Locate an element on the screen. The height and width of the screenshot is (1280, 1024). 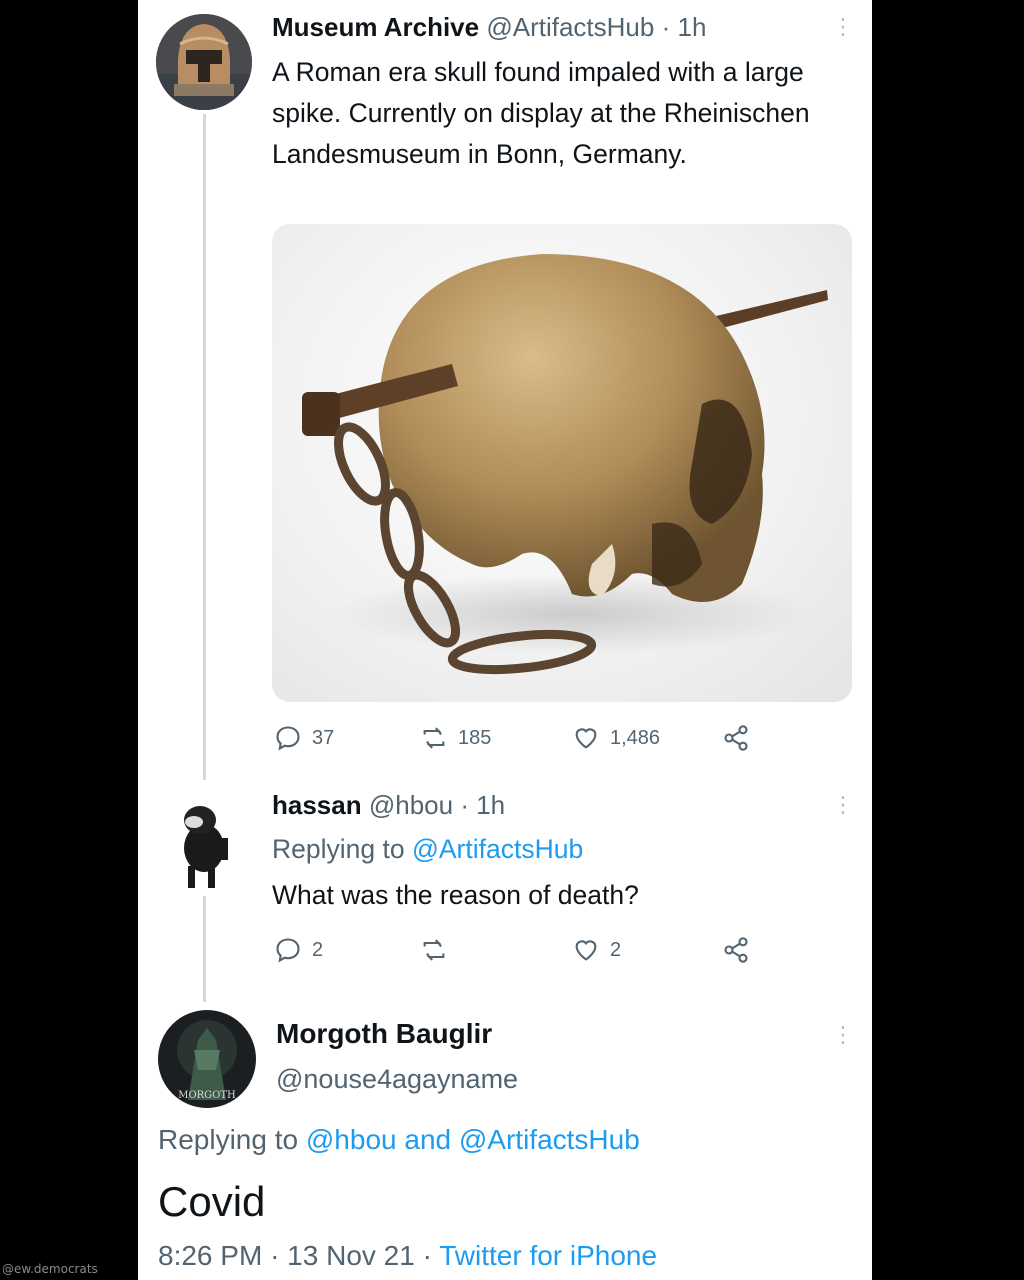
avatar-hassan is located at coordinates (206, 846).